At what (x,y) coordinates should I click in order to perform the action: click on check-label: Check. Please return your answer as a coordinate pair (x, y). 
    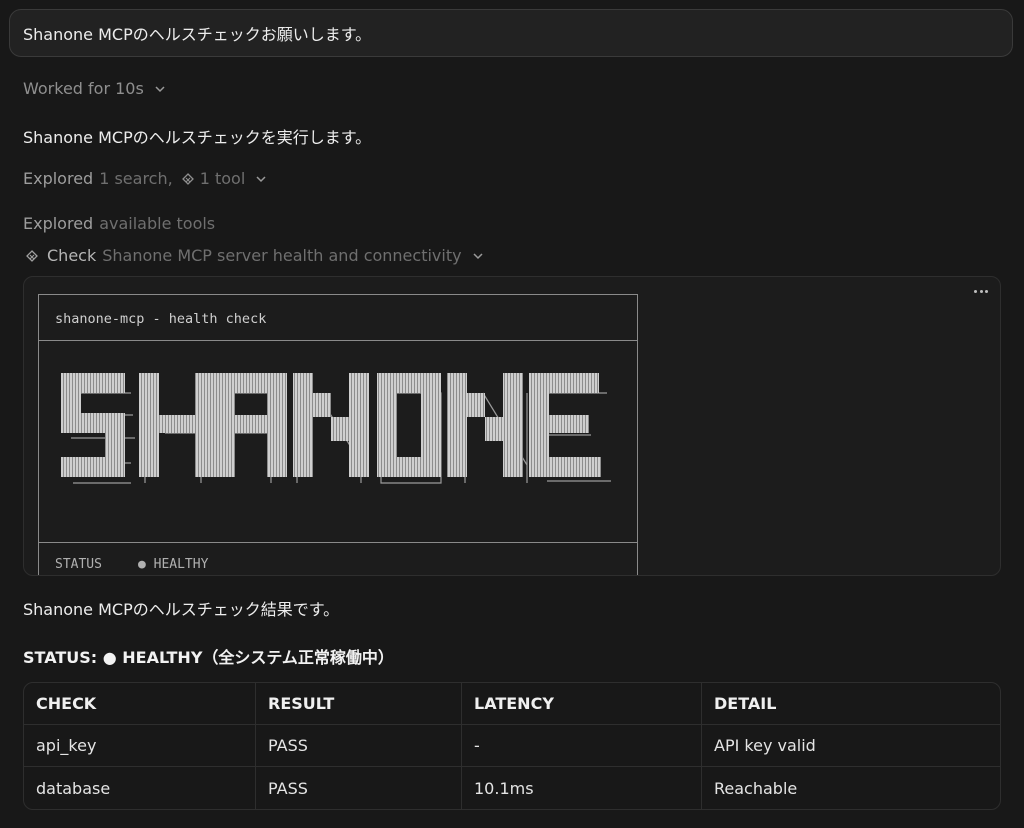
    Looking at the image, I should click on (72, 255).